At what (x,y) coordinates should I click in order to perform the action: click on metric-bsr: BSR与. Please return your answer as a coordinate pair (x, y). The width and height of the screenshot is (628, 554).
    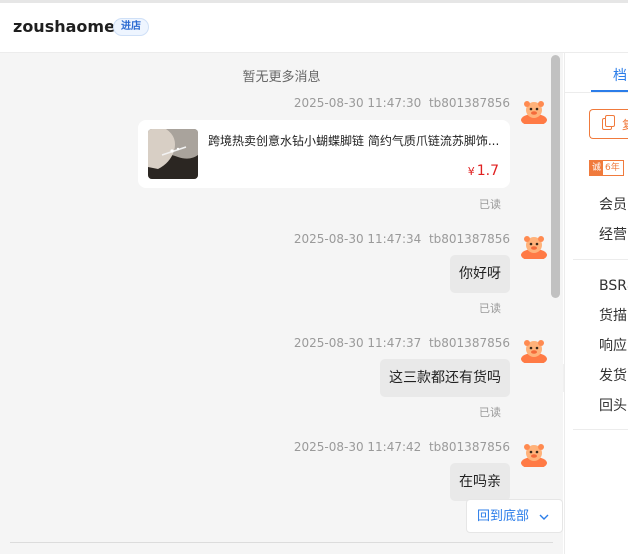
    Looking at the image, I should click on (613, 286).